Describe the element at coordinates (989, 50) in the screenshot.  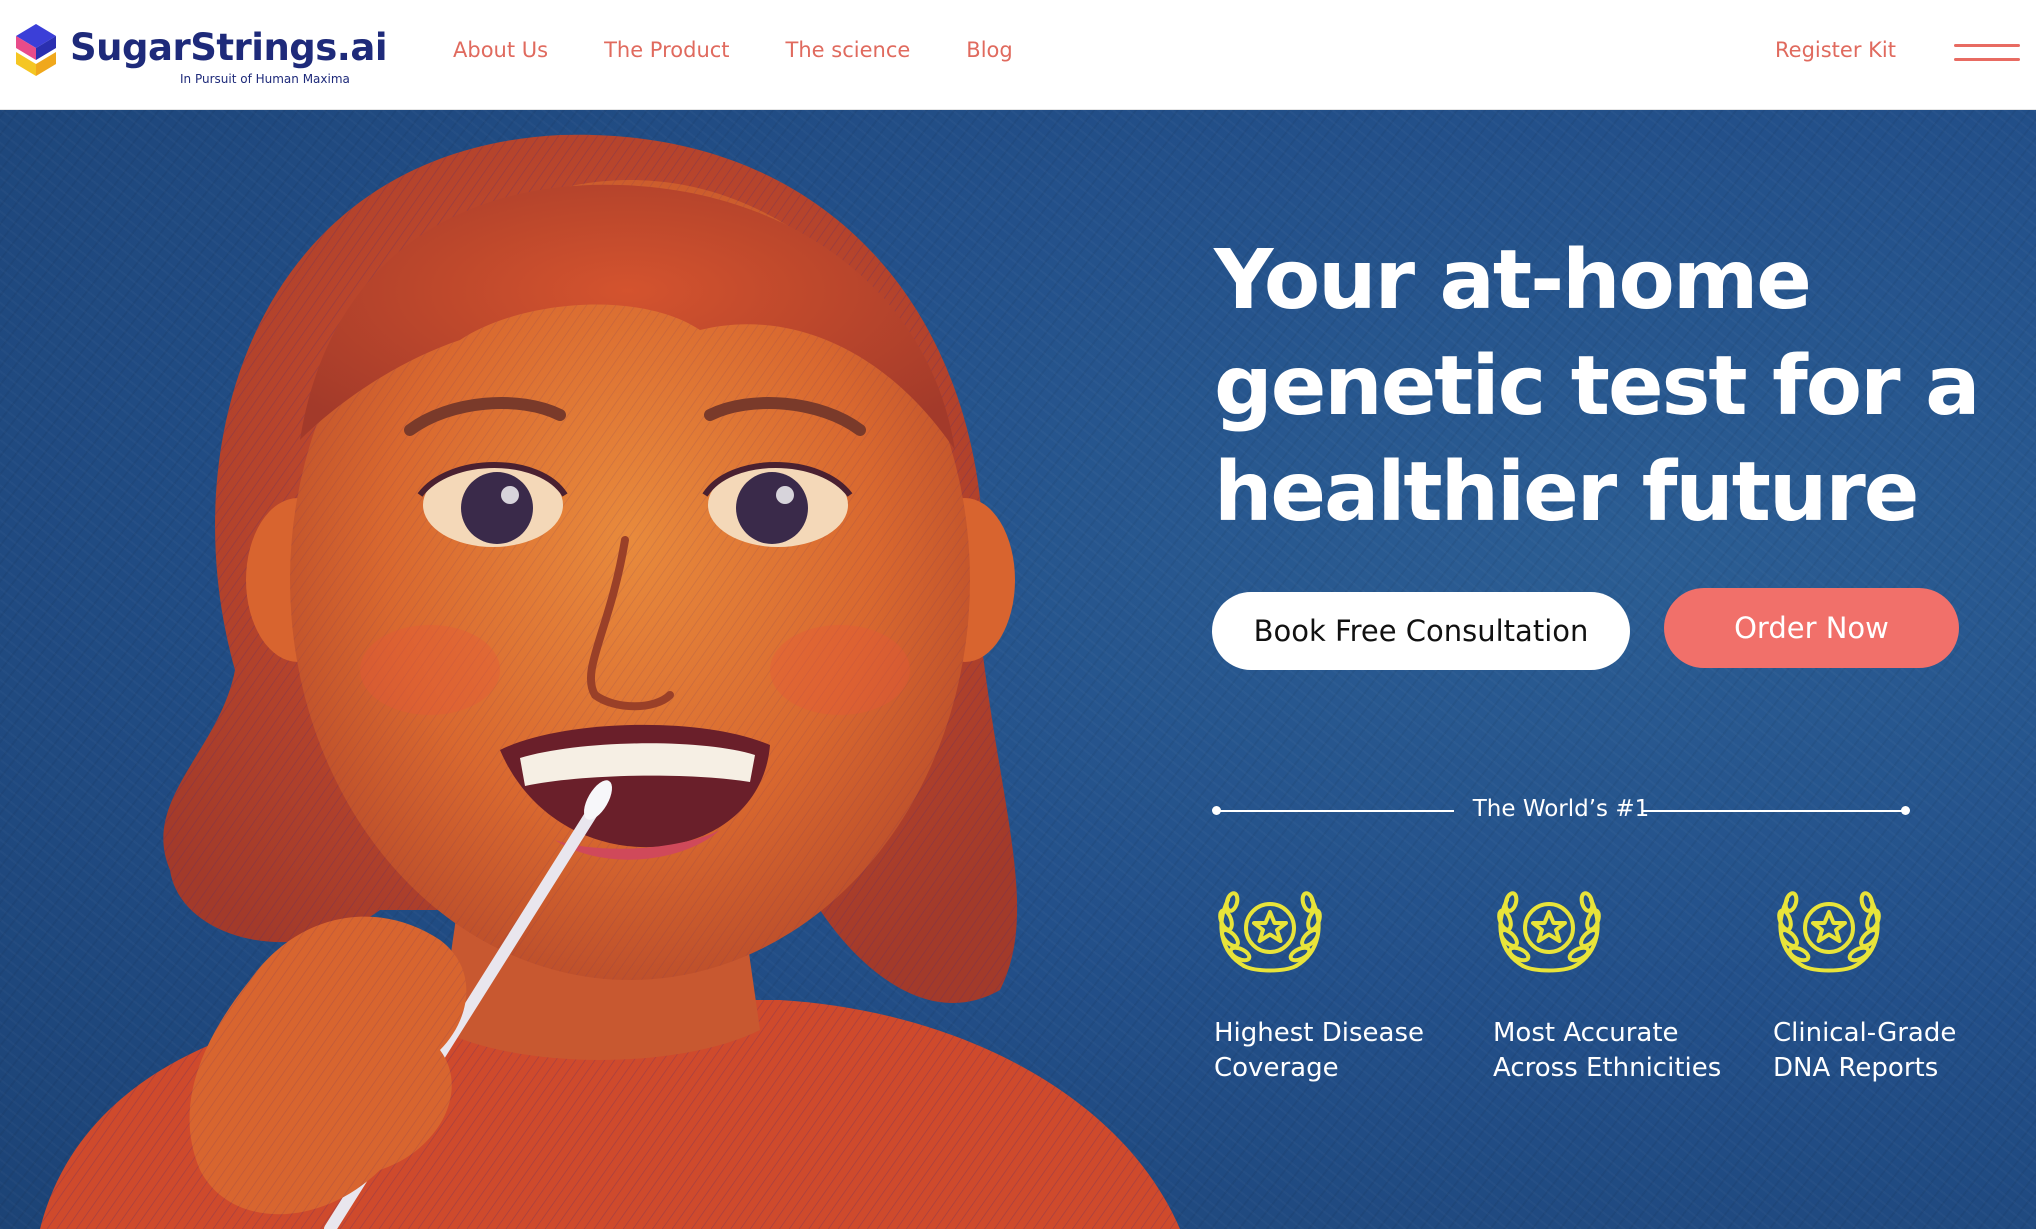
I see `nav-blog: Blog` at that location.